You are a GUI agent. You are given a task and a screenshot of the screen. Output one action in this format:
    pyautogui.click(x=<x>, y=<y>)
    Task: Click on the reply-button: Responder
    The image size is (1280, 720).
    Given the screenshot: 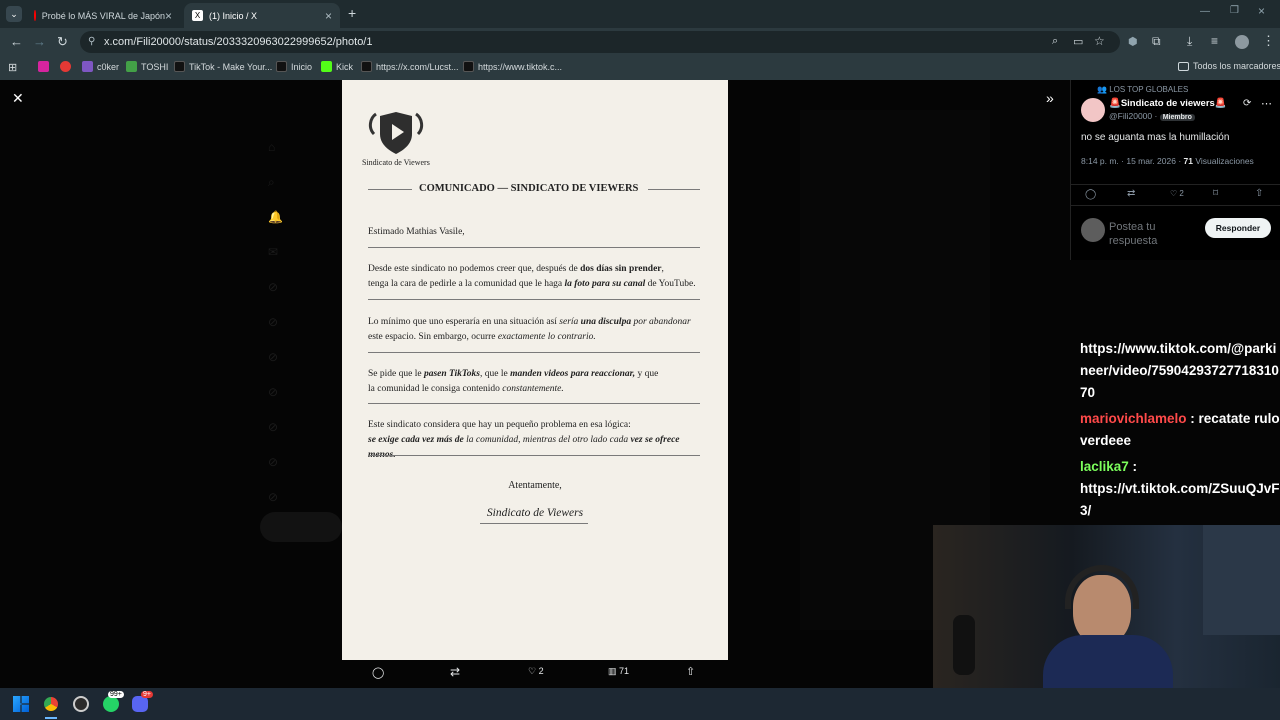 What is the action you would take?
    pyautogui.click(x=1238, y=228)
    